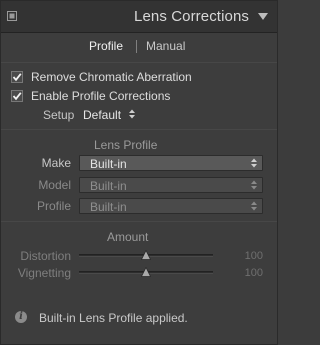 The image size is (320, 345). I want to click on remove-ca-label: Remove Chromatic Aberration, so click(111, 77).